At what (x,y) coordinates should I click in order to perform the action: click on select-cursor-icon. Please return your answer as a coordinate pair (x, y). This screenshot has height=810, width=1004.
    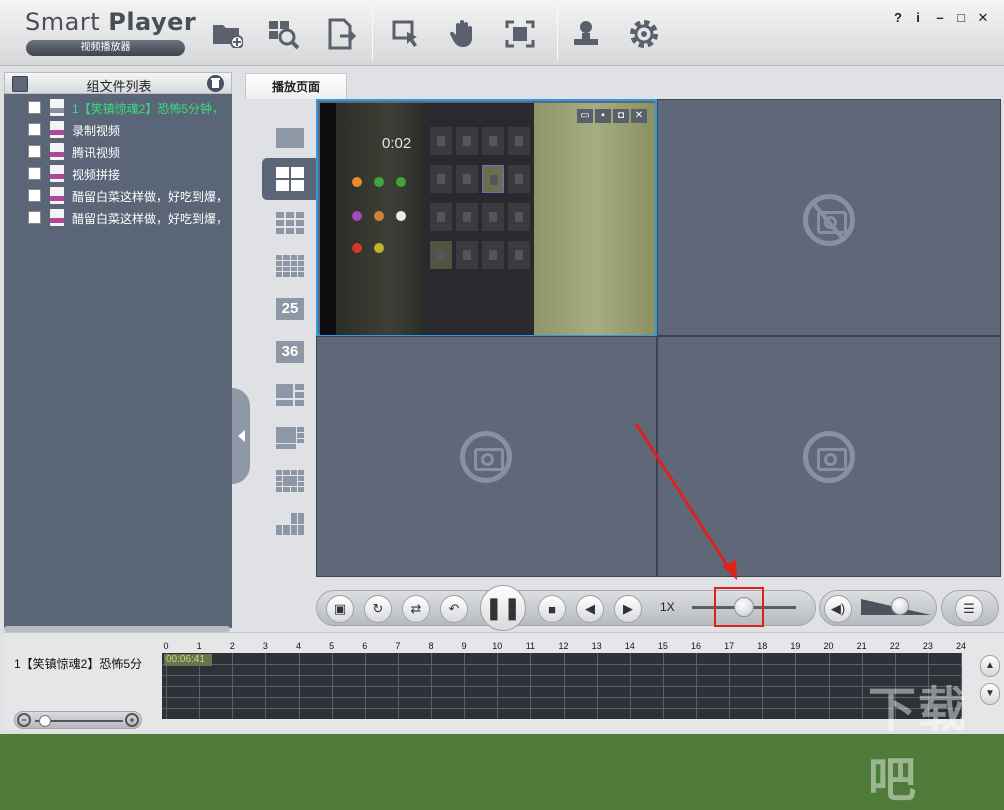
    Looking at the image, I should click on (404, 33).